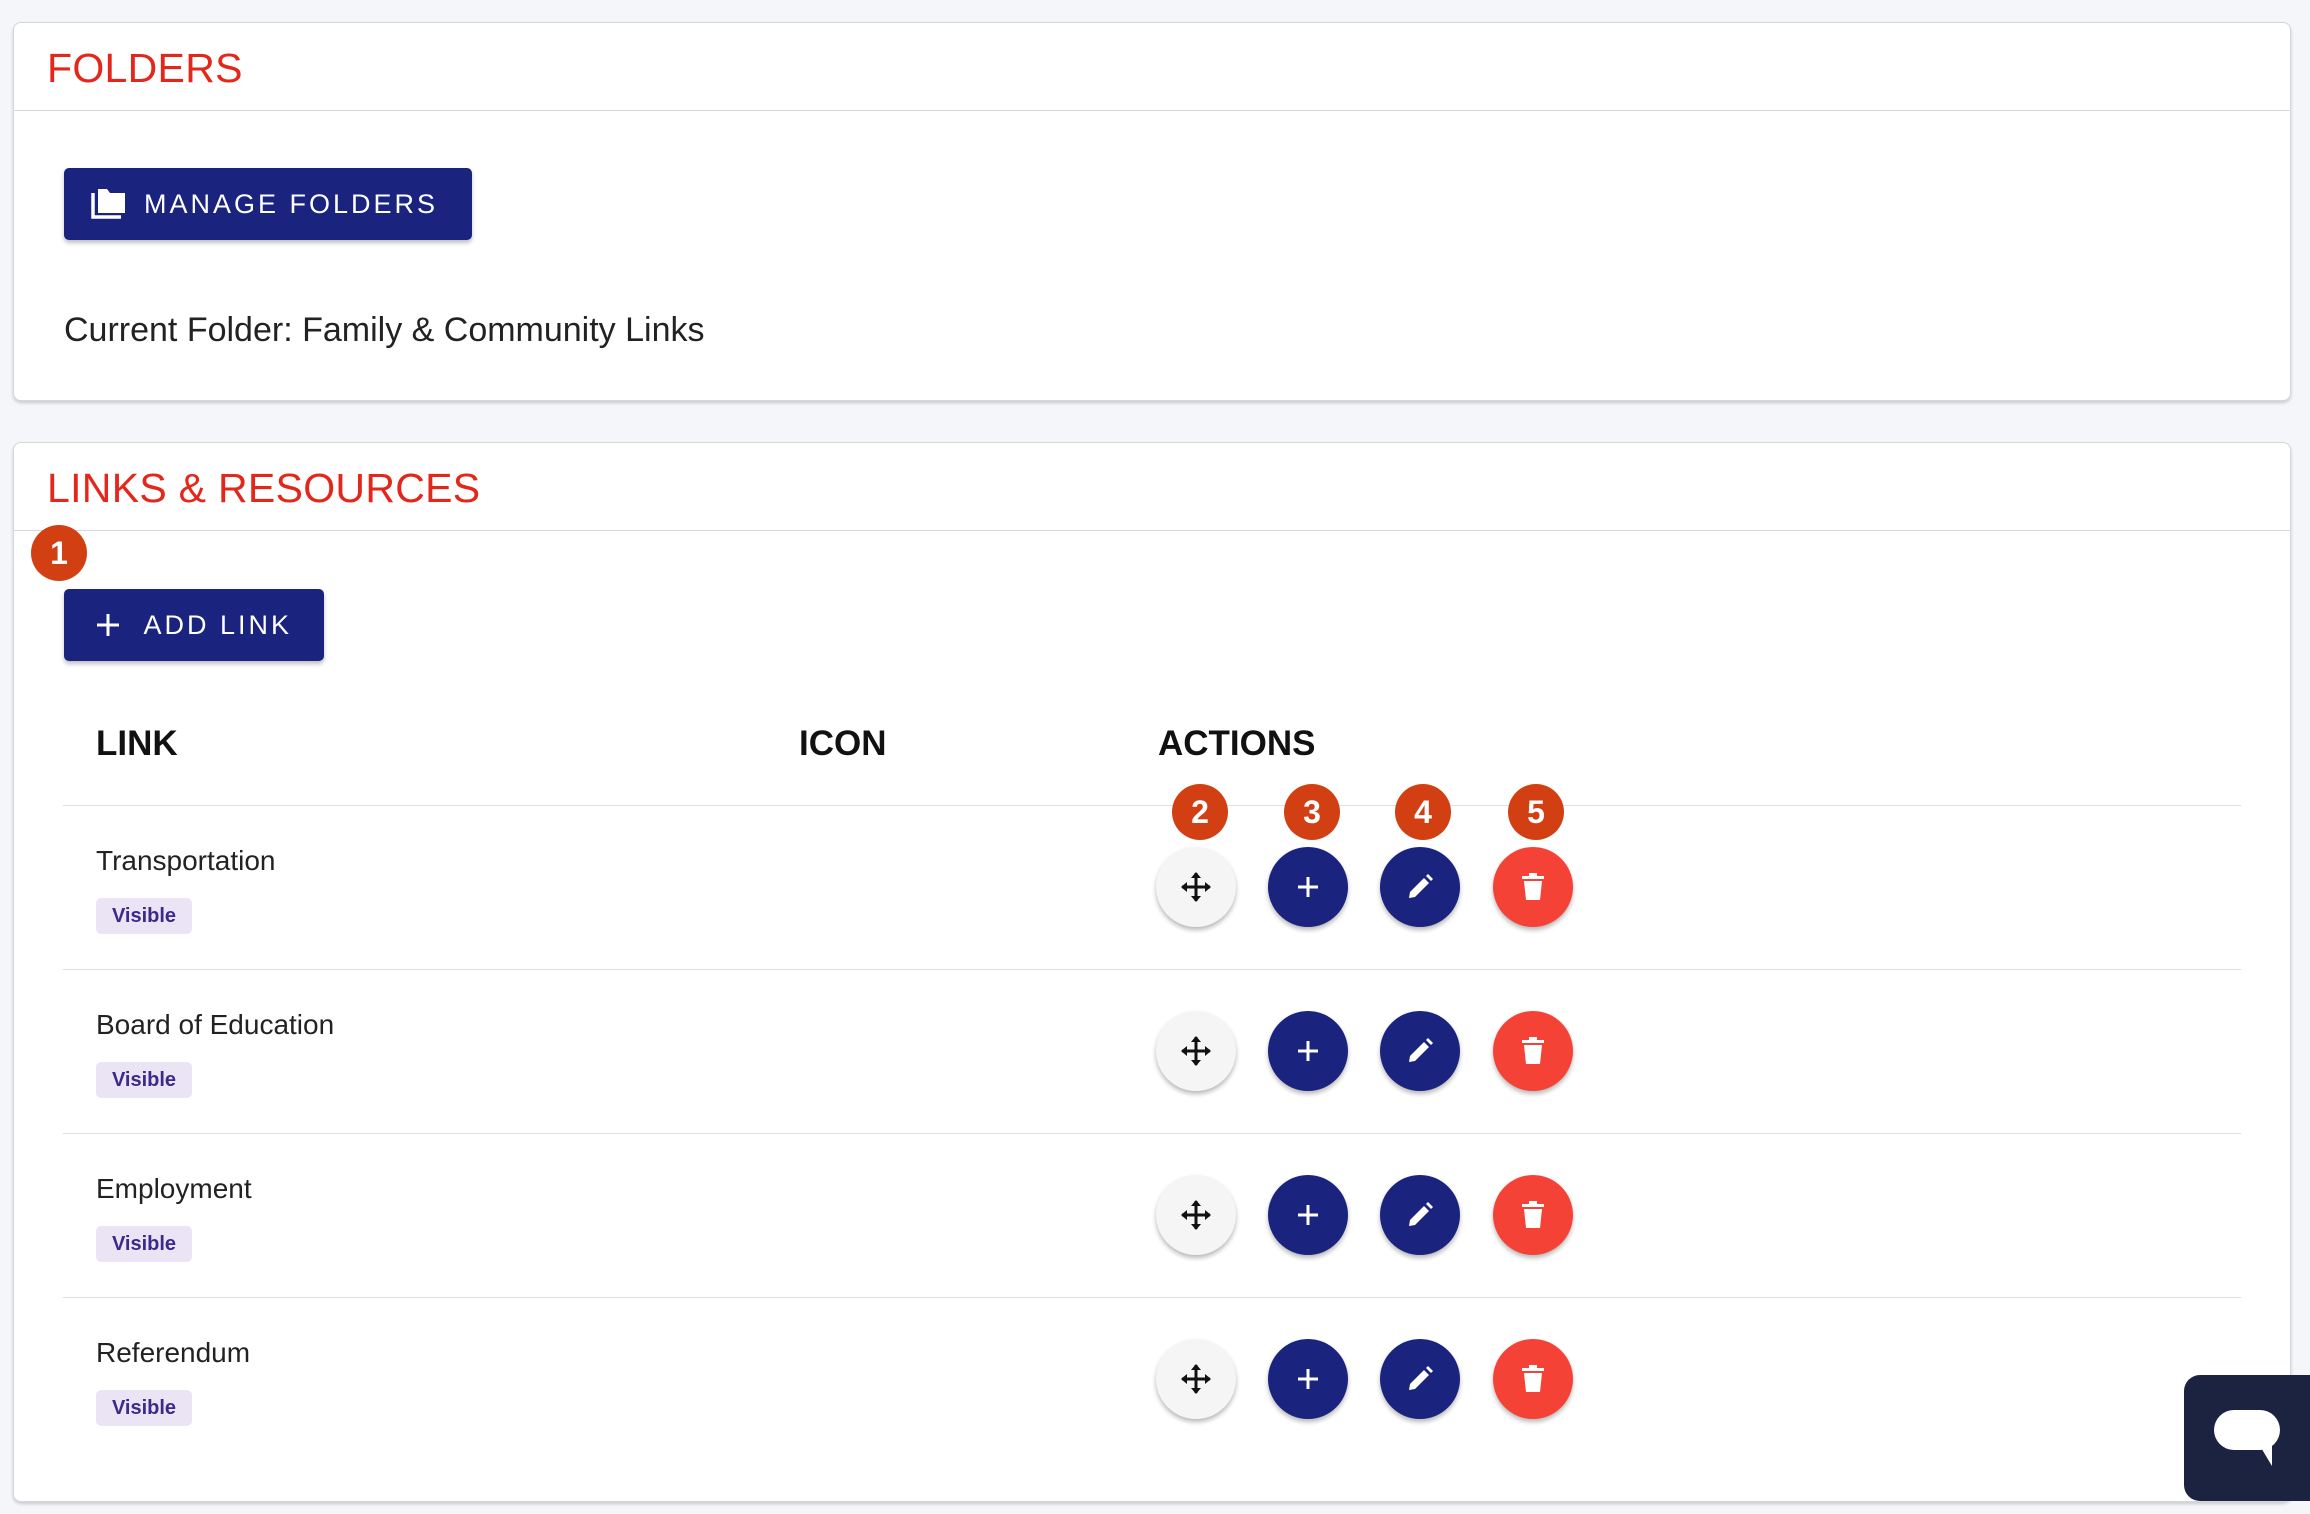  I want to click on link-name: Employment, so click(174, 1188).